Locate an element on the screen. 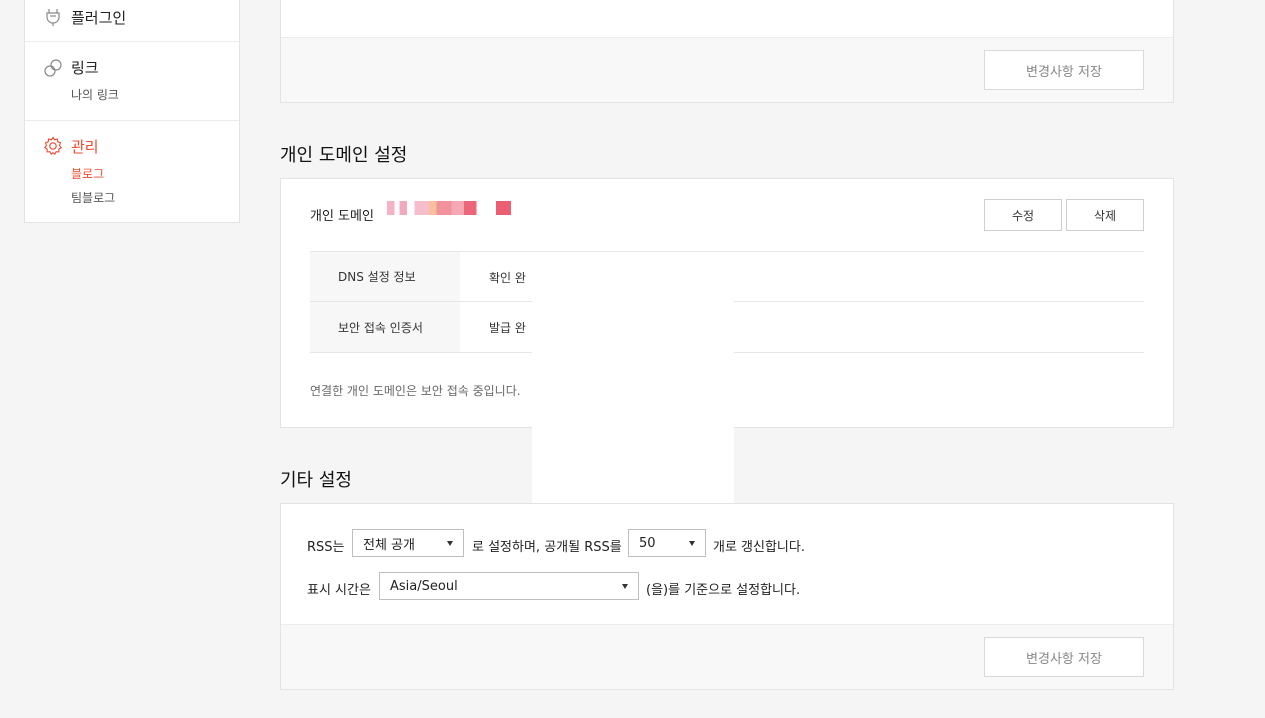  section-title-other: 기타 설정 is located at coordinates (316, 480).